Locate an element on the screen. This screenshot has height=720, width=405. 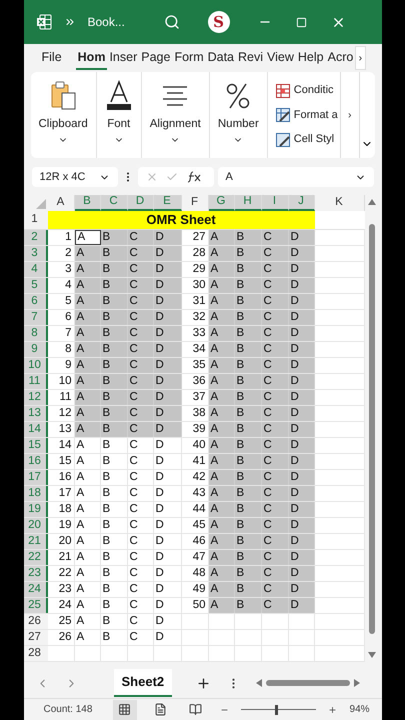
scroll-down-icon is located at coordinates (372, 655).